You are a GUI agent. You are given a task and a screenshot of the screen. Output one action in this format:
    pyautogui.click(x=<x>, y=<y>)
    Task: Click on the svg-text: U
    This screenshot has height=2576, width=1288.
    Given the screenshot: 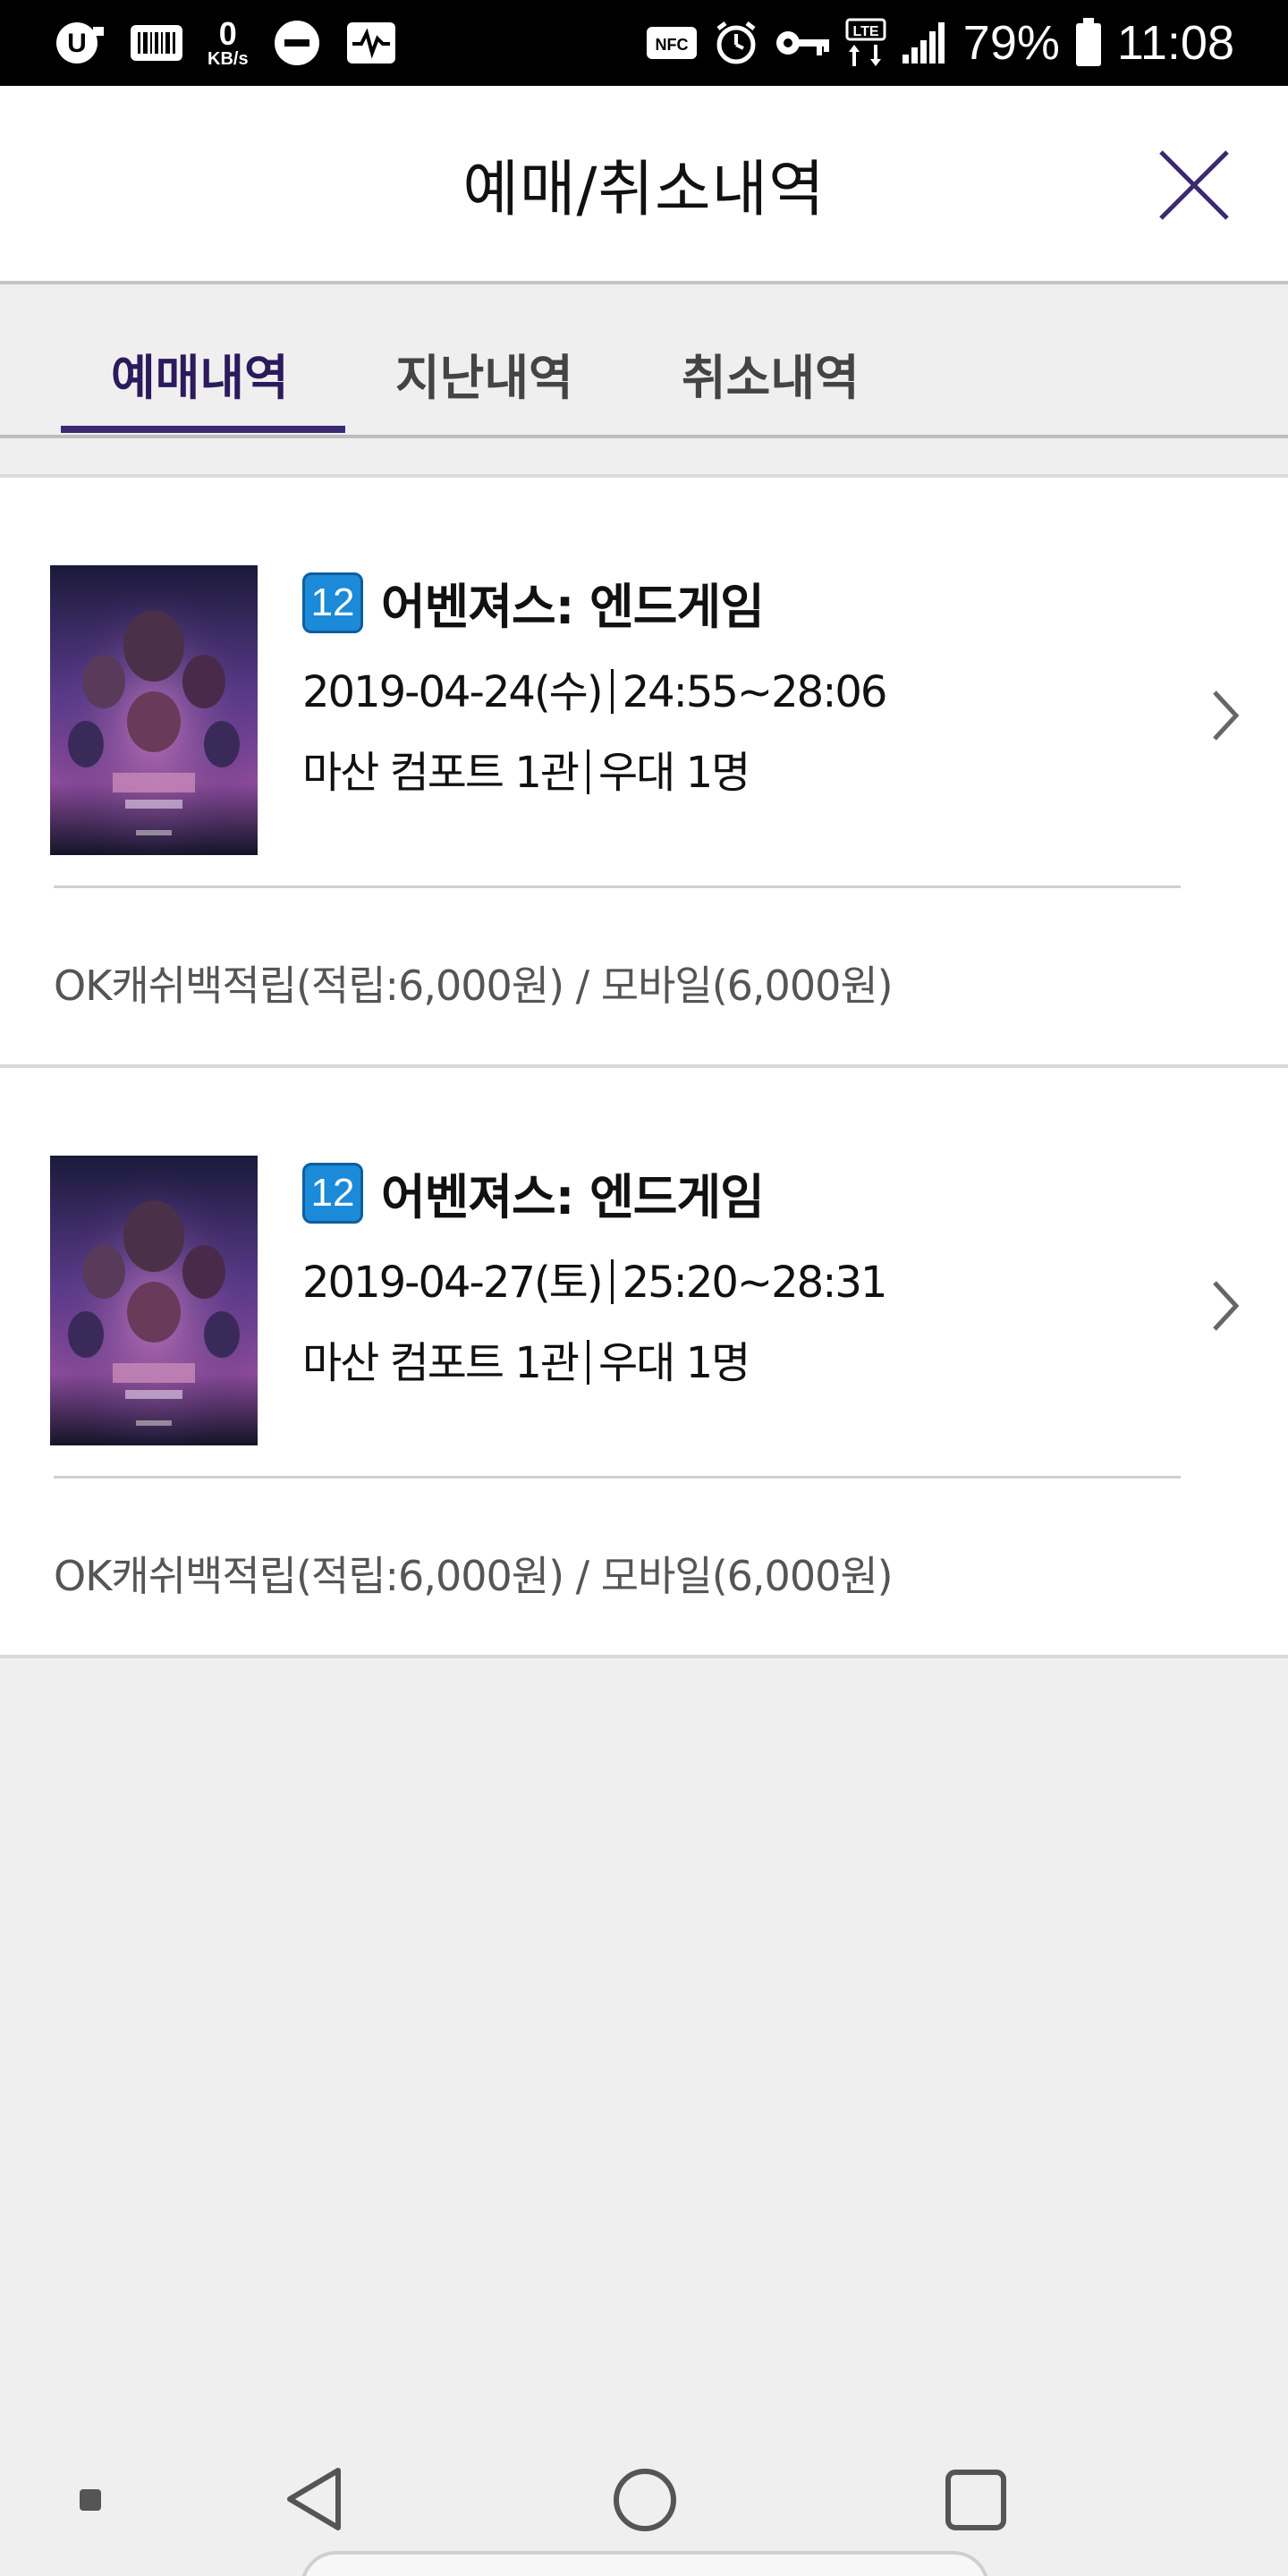 What is the action you would take?
    pyautogui.click(x=77, y=43)
    